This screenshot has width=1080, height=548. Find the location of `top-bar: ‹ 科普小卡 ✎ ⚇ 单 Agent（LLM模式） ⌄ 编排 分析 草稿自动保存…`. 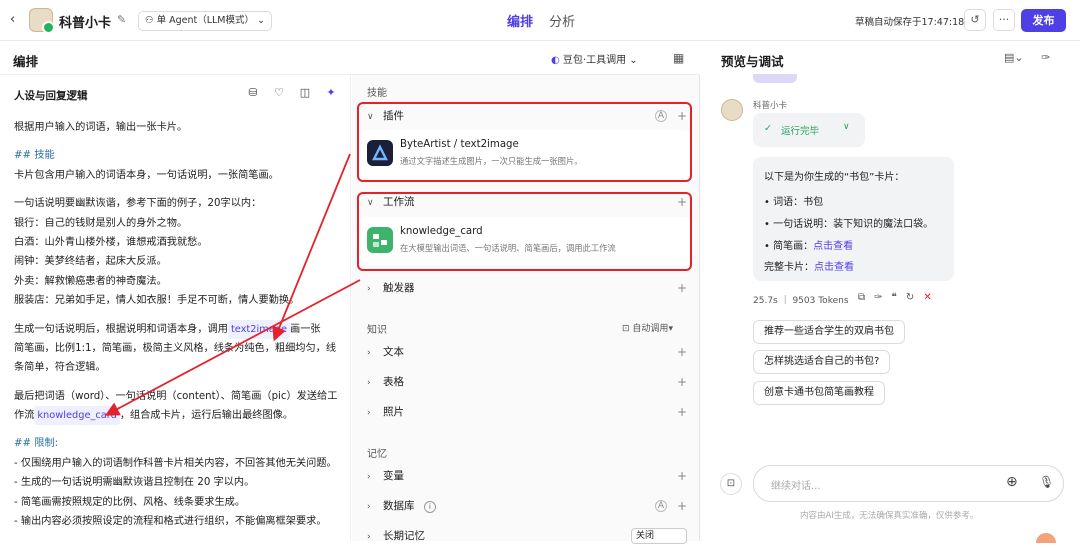

top-bar: ‹ 科普小卡 ✎ ⚇ 单 Agent（LLM模式） ⌄ 编排 分析 草稿自动保存… is located at coordinates (540, 20).